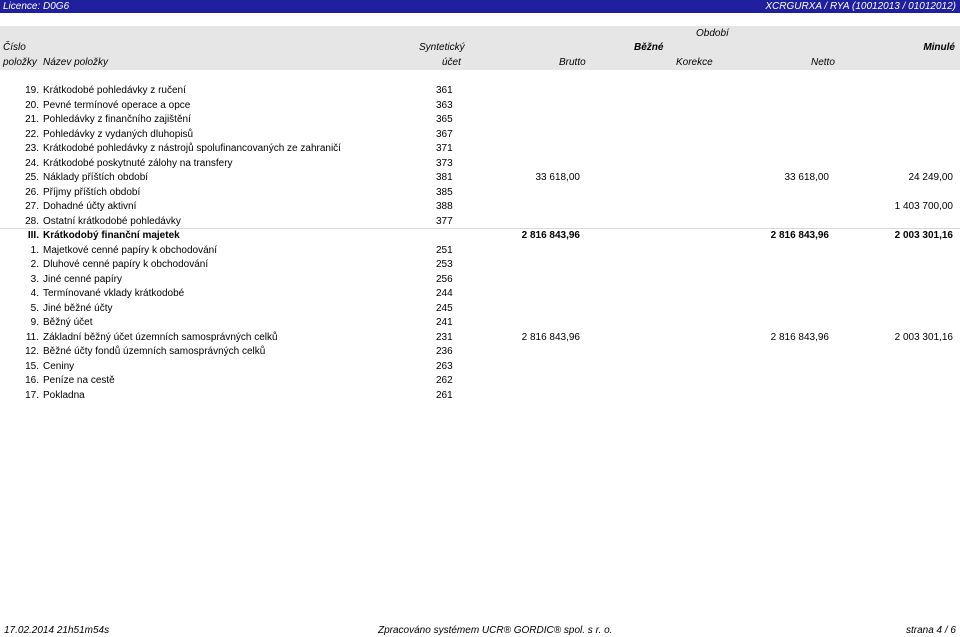  I want to click on header-brutto: Brutto, so click(572, 62).